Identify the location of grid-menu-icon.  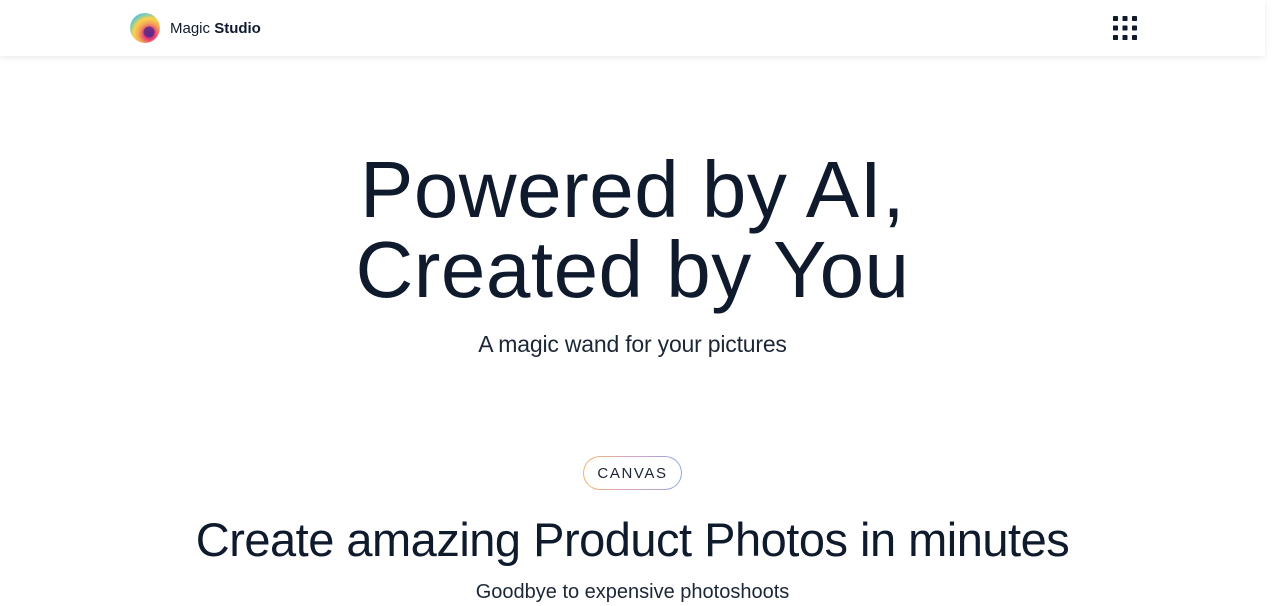
(1125, 28).